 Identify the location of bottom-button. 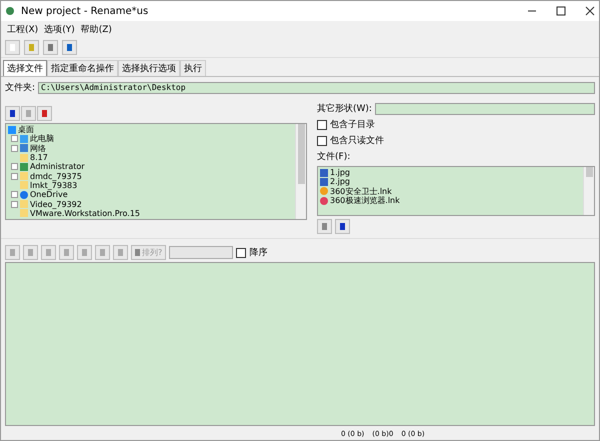
(342, 226).